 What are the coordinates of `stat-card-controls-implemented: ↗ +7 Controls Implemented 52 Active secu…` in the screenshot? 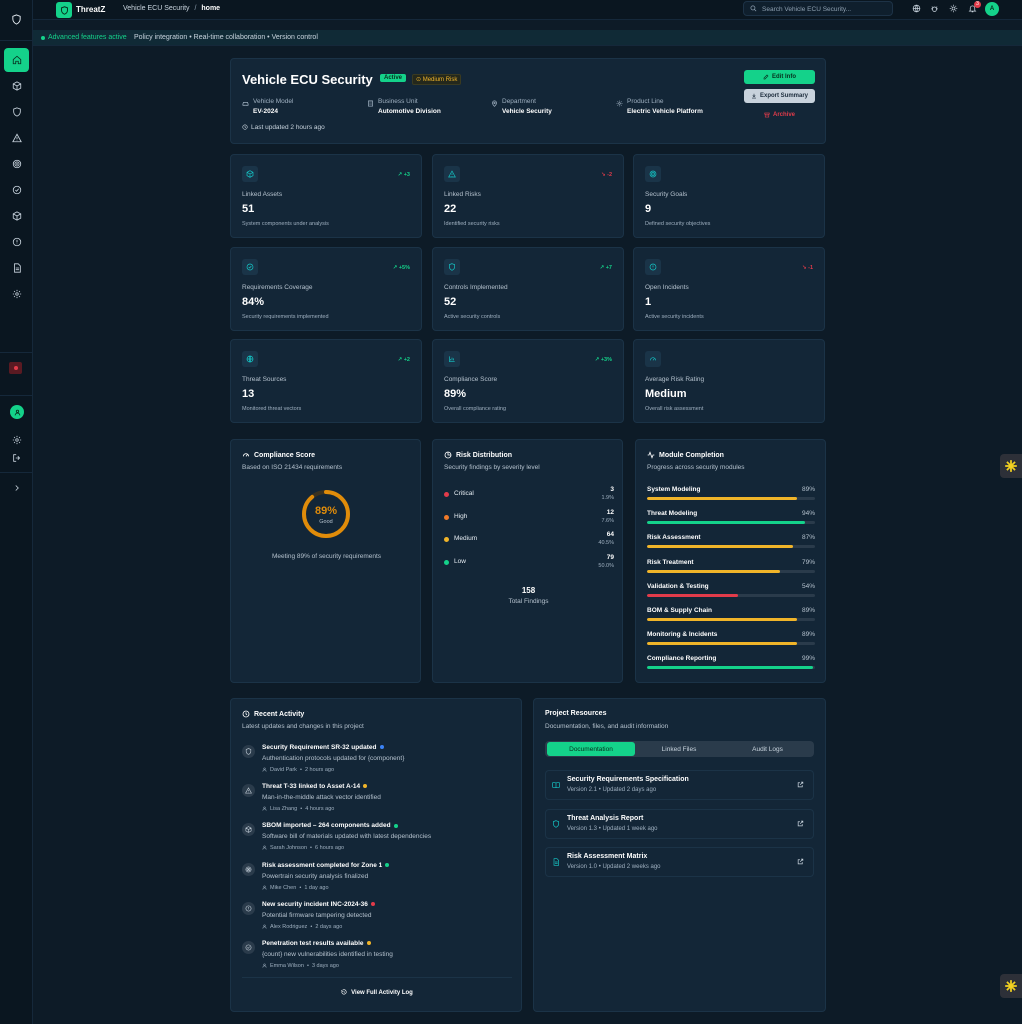 It's located at (528, 289).